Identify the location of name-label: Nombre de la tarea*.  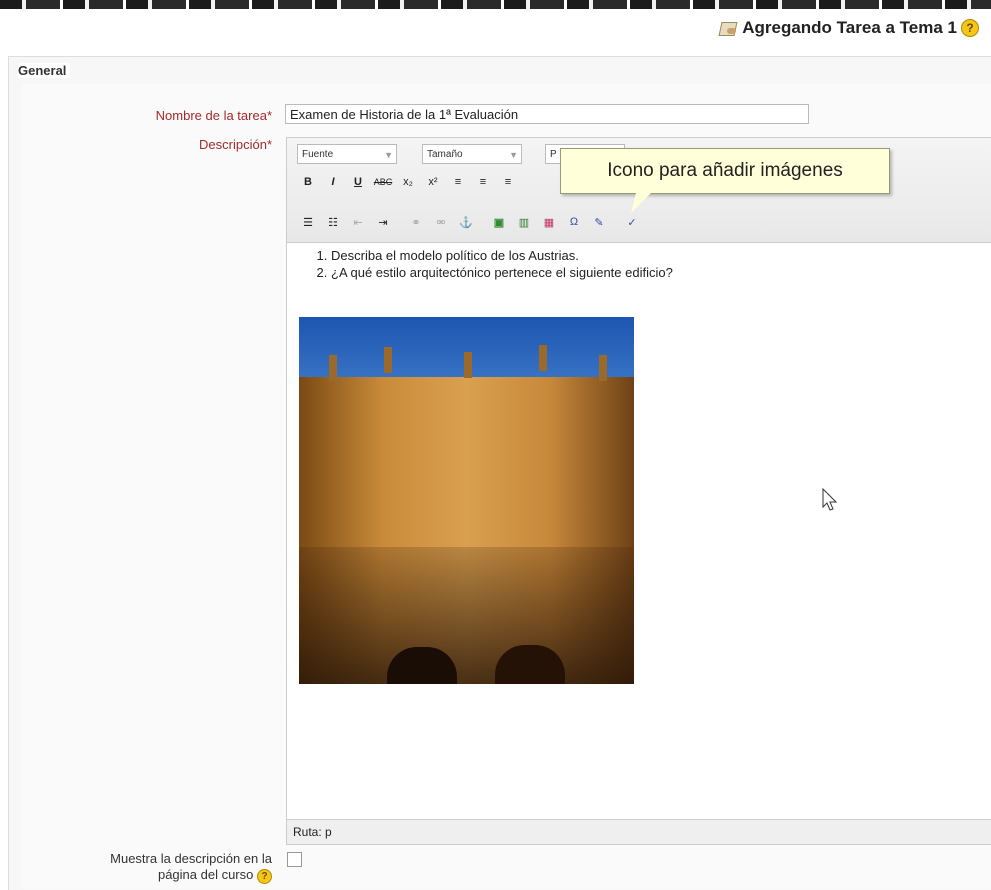
(213, 115).